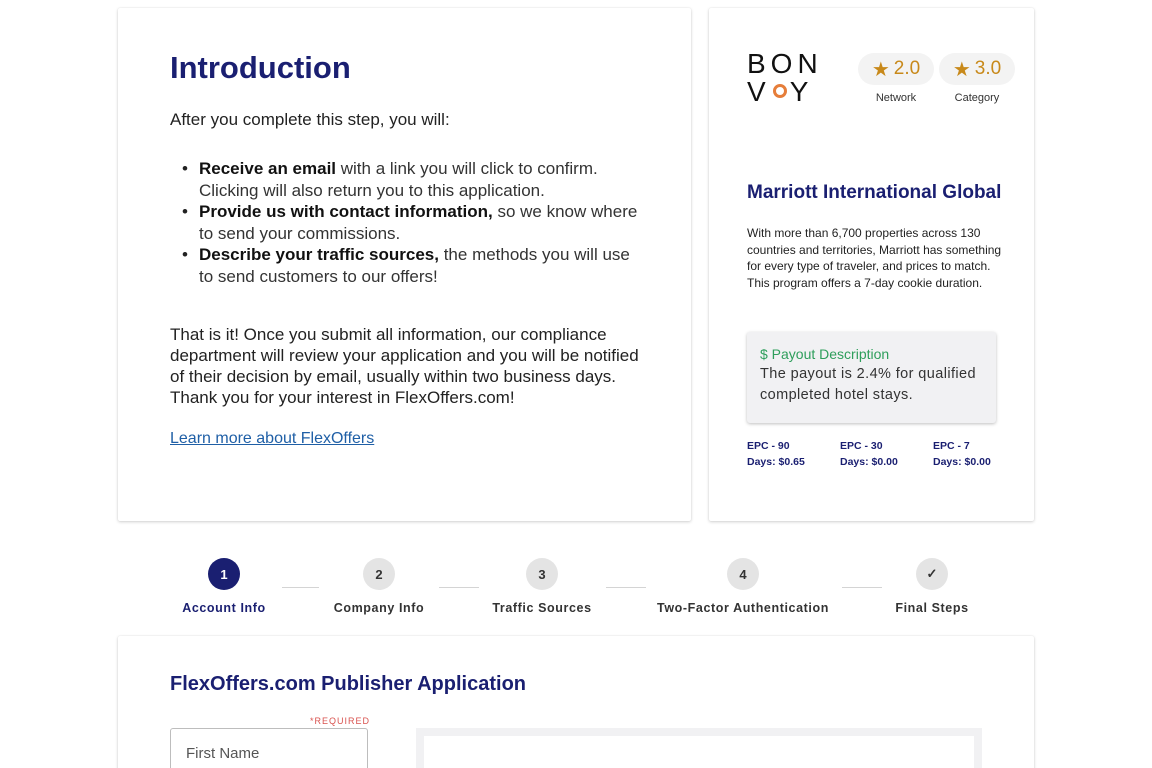  I want to click on bullet-bold: Receive an email, so click(268, 168).